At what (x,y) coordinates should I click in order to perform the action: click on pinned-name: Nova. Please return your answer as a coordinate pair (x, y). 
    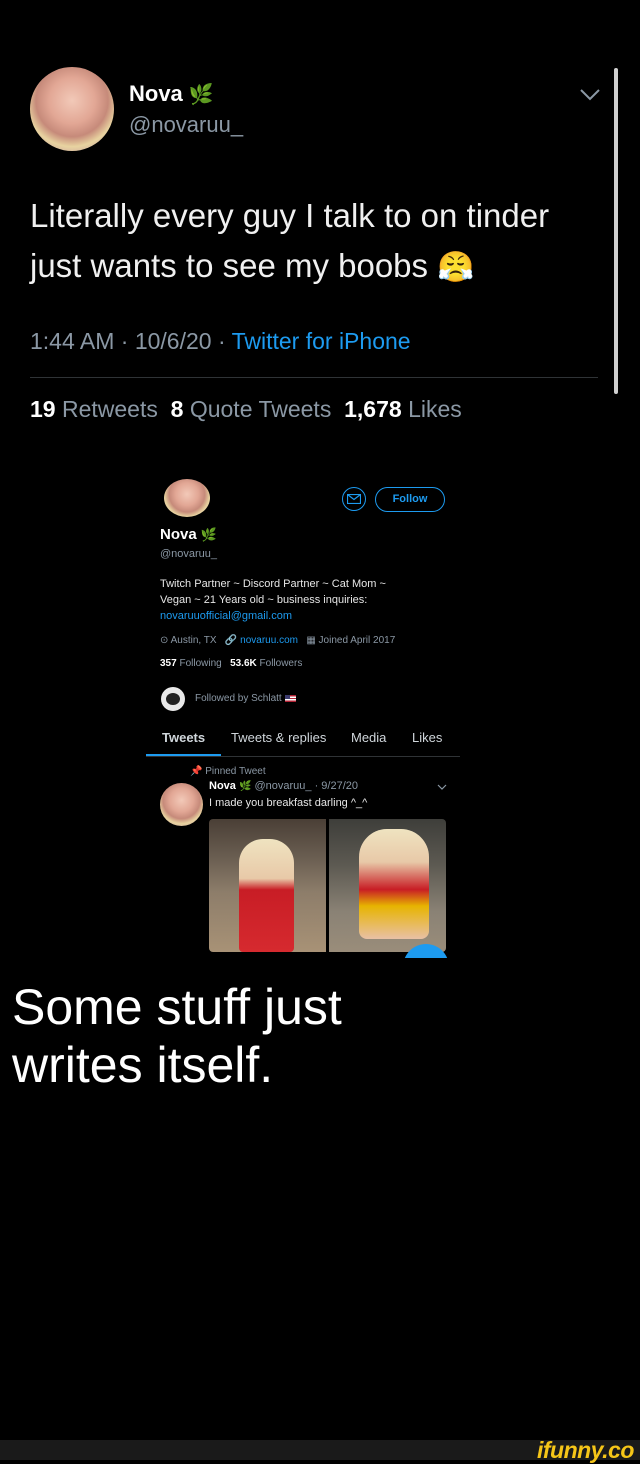
    Looking at the image, I should click on (222, 786).